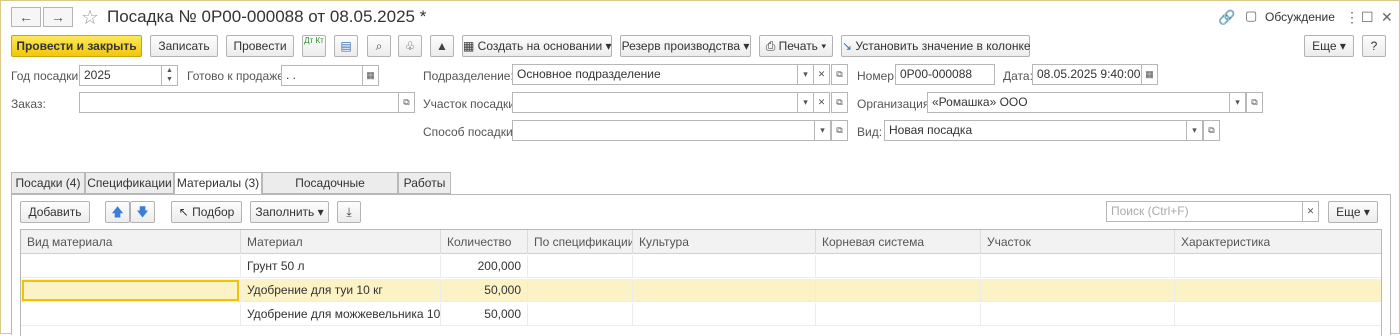 This screenshot has height=336, width=1400. What do you see at coordinates (346, 46) in the screenshot?
I see `structure-icon: ▤` at bounding box center [346, 46].